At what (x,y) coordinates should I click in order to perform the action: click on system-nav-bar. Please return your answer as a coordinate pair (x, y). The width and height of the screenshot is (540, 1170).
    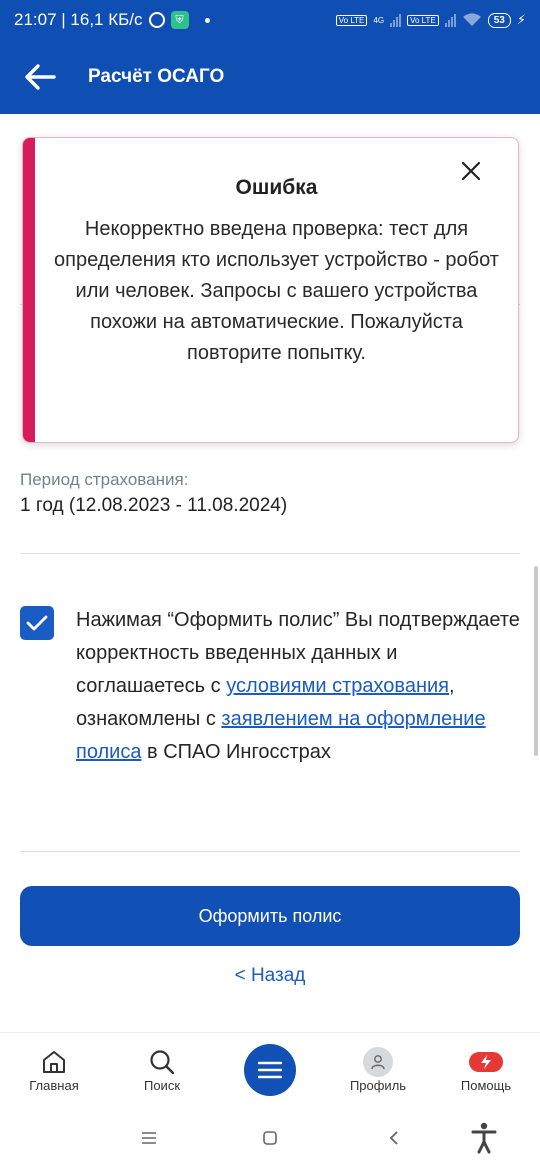
    Looking at the image, I should click on (270, 1138).